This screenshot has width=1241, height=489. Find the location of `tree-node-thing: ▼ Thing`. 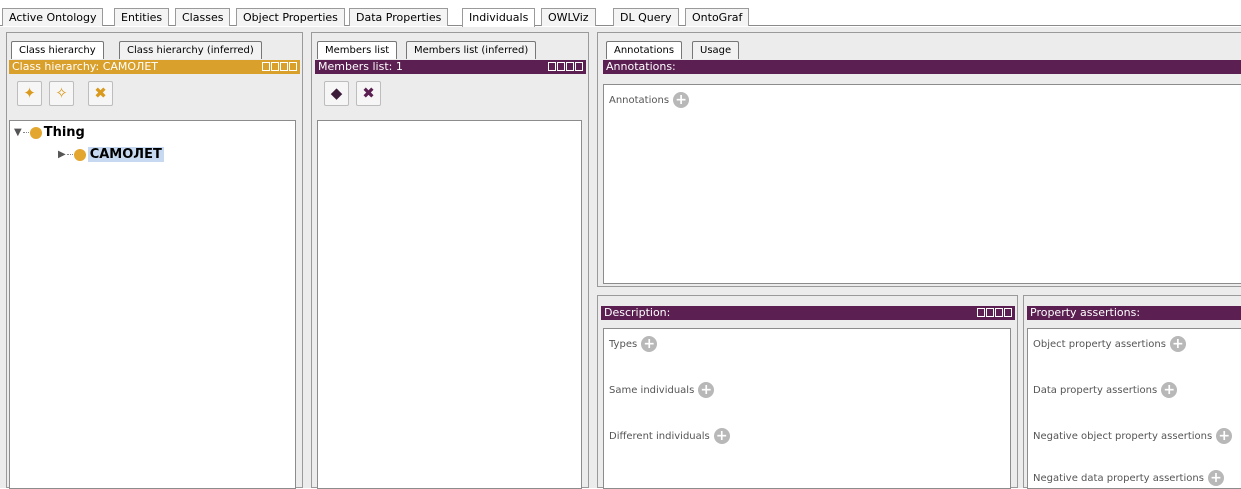

tree-node-thing: ▼ Thing is located at coordinates (49, 132).